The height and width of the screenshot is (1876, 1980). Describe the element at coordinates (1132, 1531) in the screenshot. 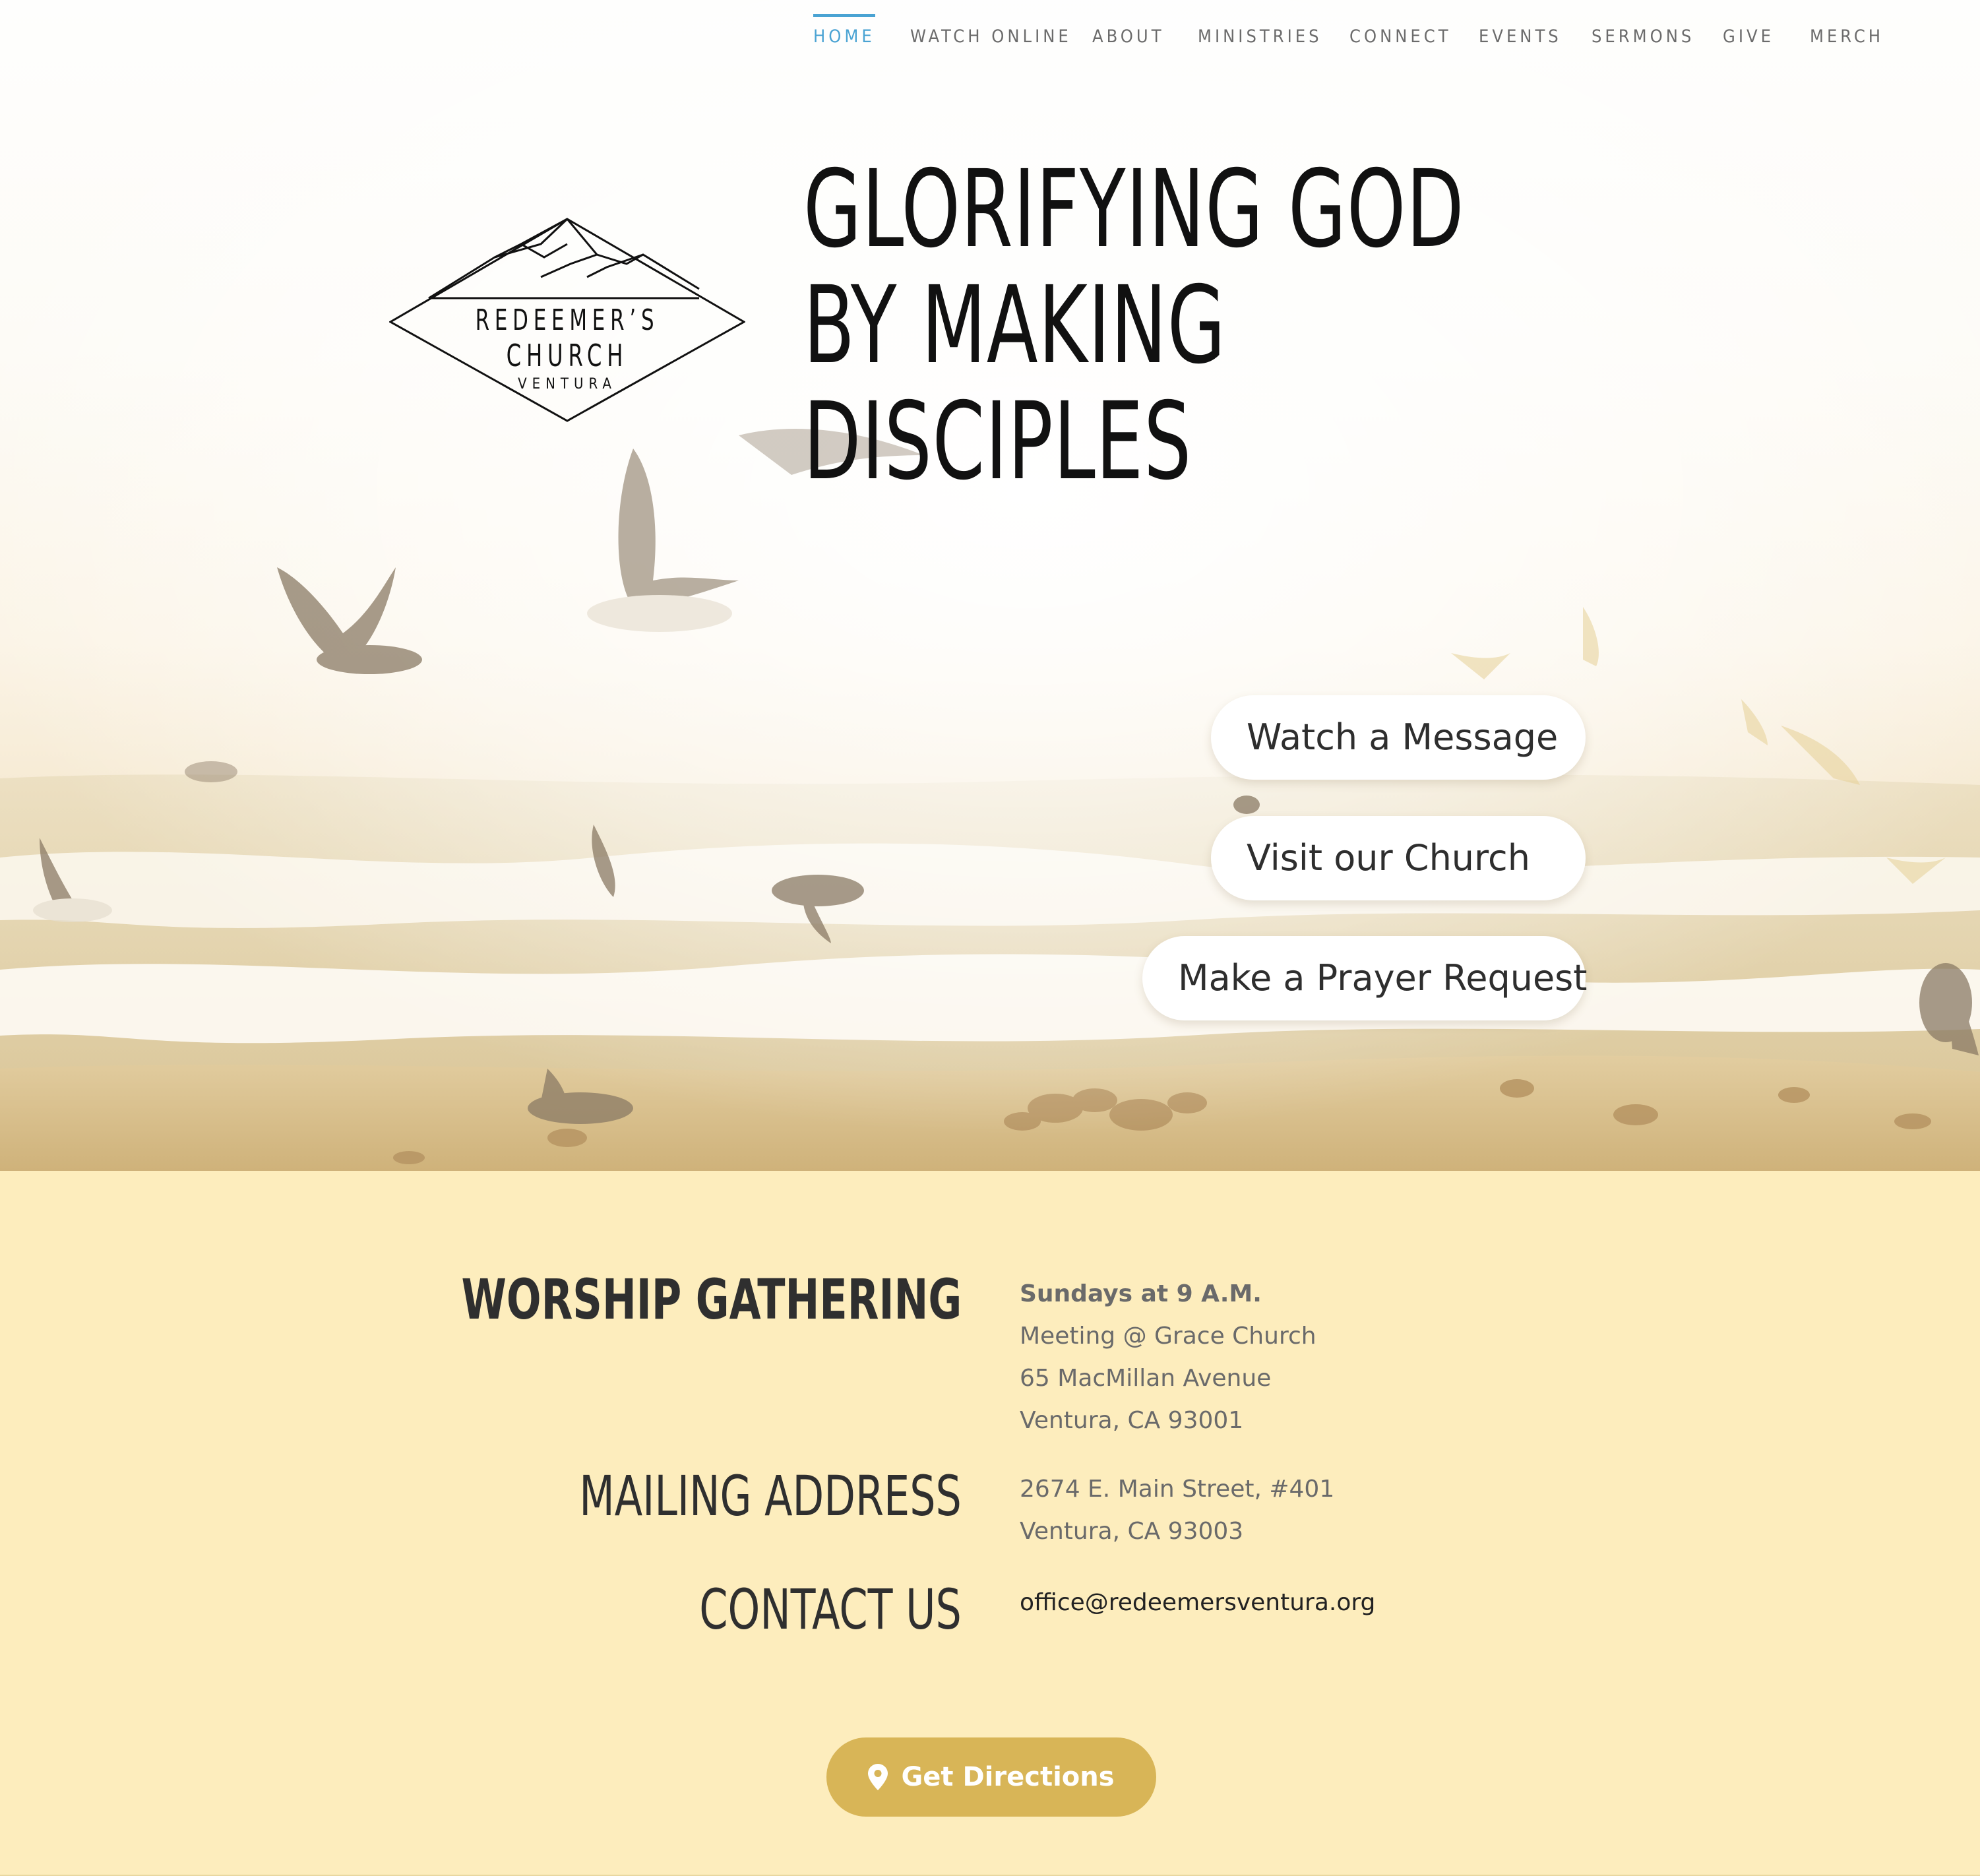

I see `mailing-city: Ventura, CA 93003` at that location.